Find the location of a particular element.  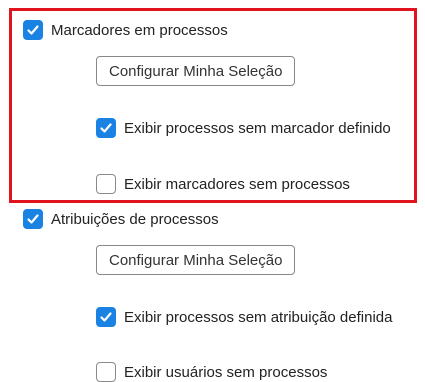

checkbox-marcadores-sem-processos is located at coordinates (106, 184).